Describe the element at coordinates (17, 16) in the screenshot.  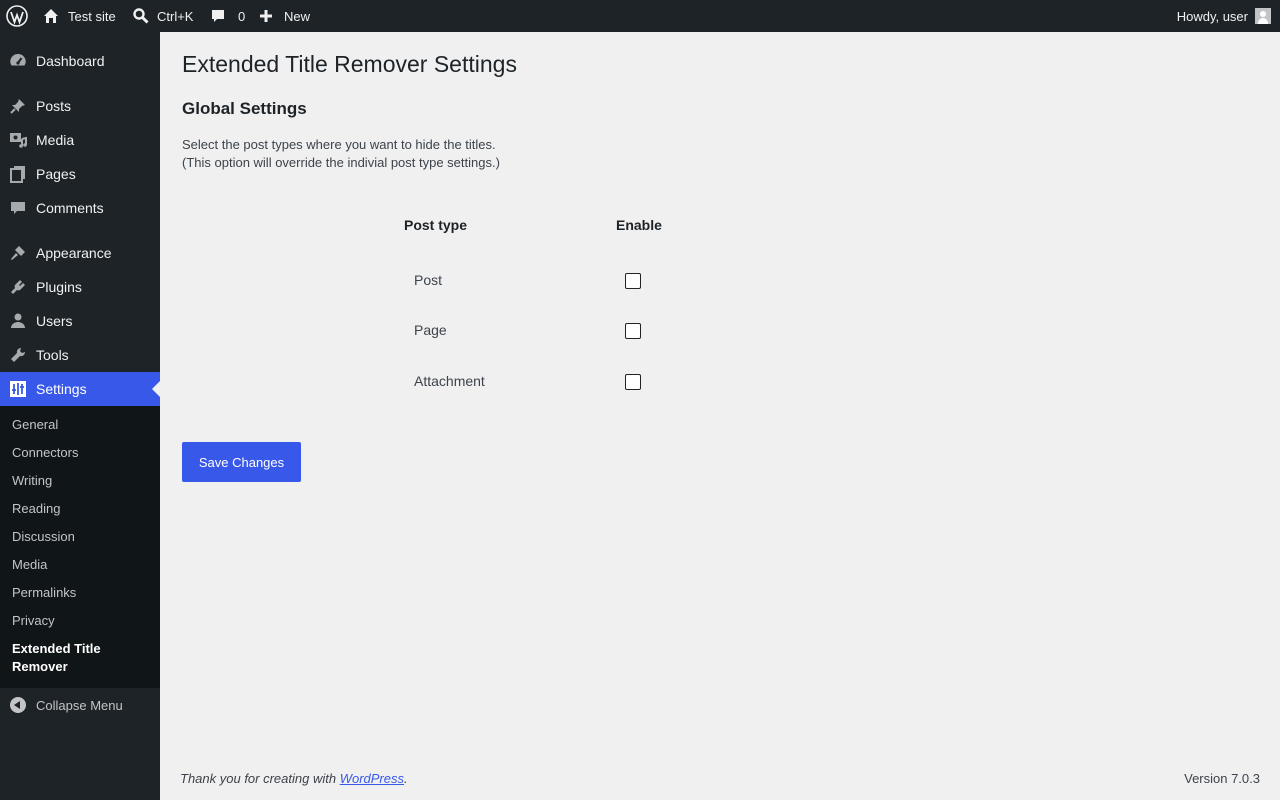
I see `wordpress-logo-icon` at that location.